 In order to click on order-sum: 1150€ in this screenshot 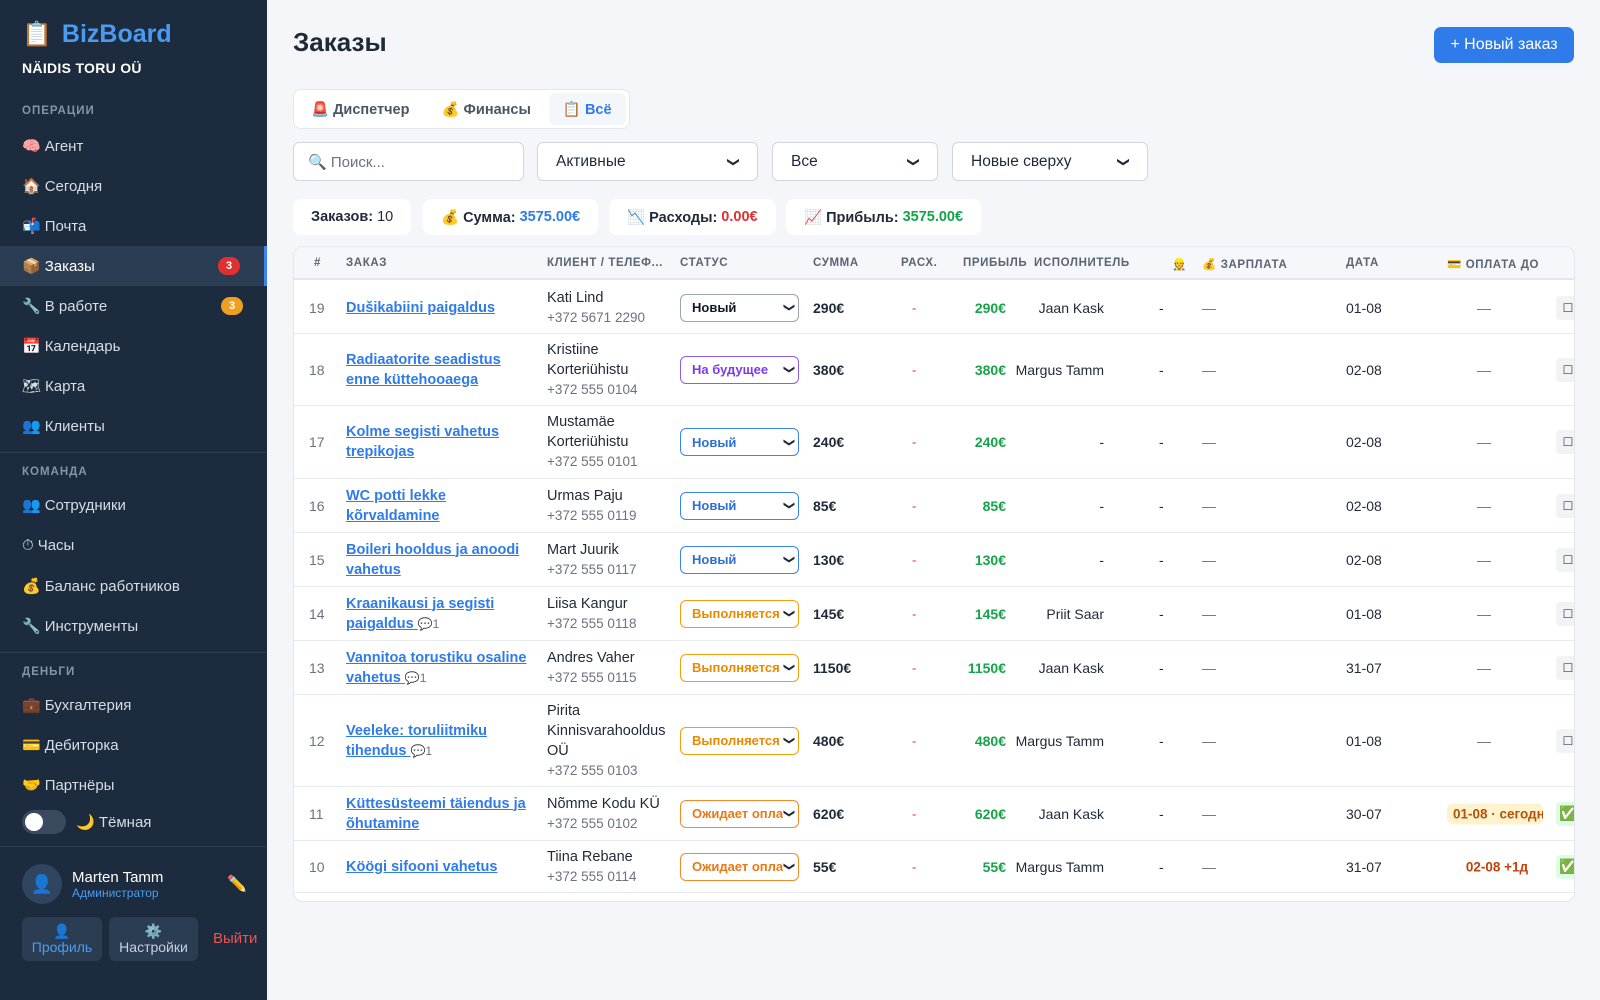, I will do `click(832, 667)`.